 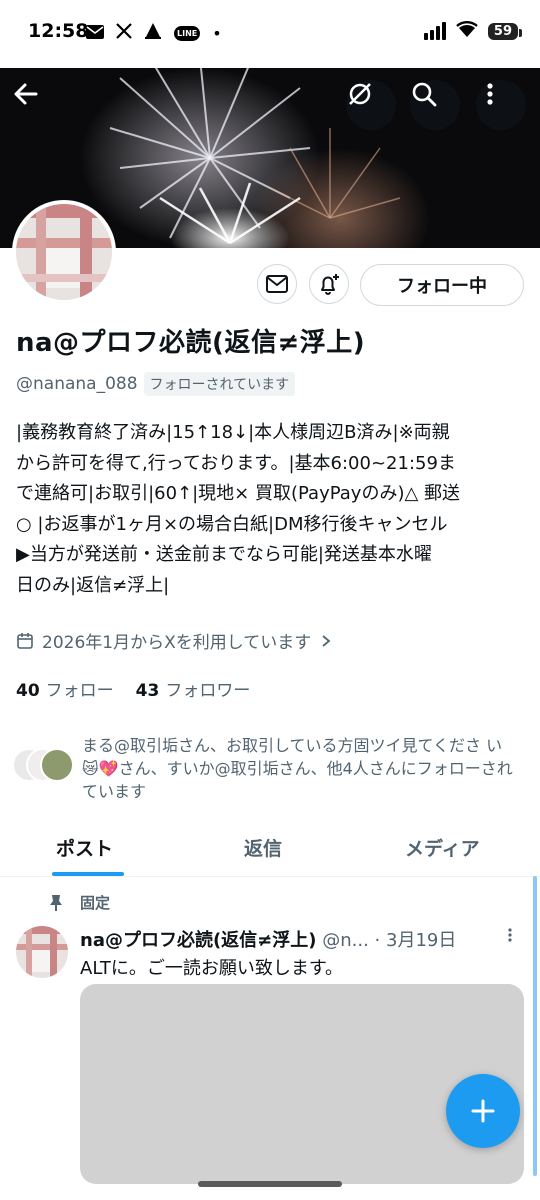 What do you see at coordinates (191, 343) in the screenshot?
I see `profile-name: na@プロフ必読(返信≠浮上)` at bounding box center [191, 343].